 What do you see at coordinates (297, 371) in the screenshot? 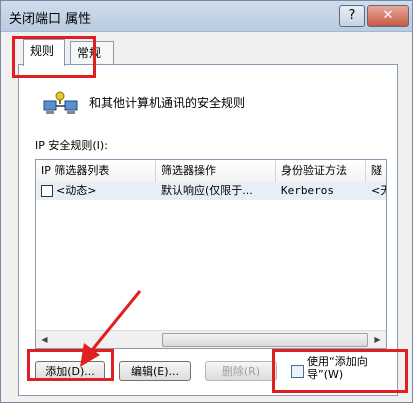
I see `use-wizard-checkbox` at bounding box center [297, 371].